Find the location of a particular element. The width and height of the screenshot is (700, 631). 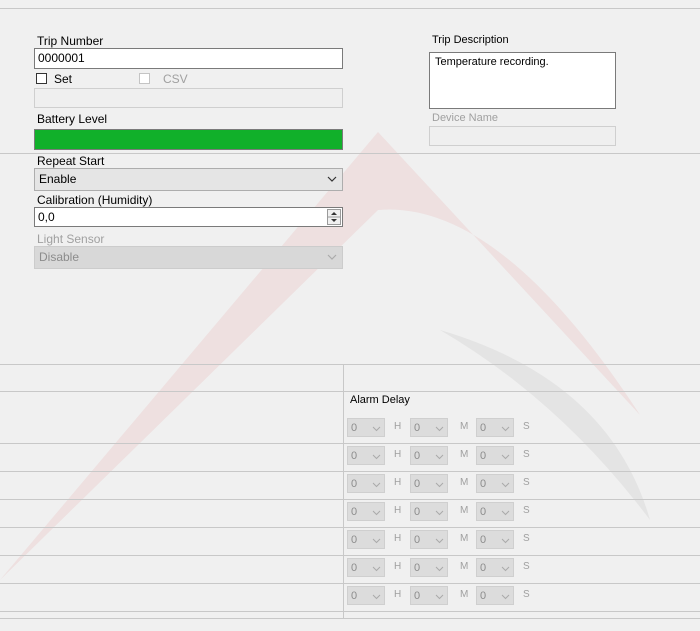

calibration-value: 0,0 is located at coordinates (46, 217).